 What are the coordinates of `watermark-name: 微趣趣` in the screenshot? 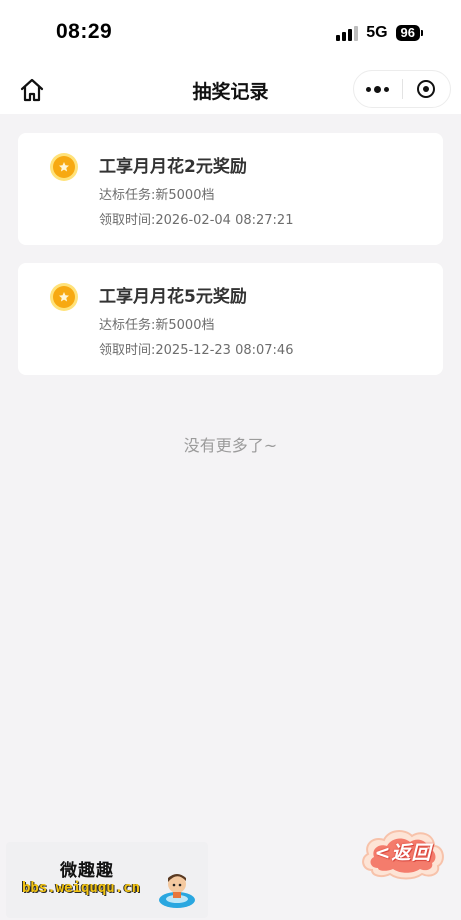 It's located at (87, 871).